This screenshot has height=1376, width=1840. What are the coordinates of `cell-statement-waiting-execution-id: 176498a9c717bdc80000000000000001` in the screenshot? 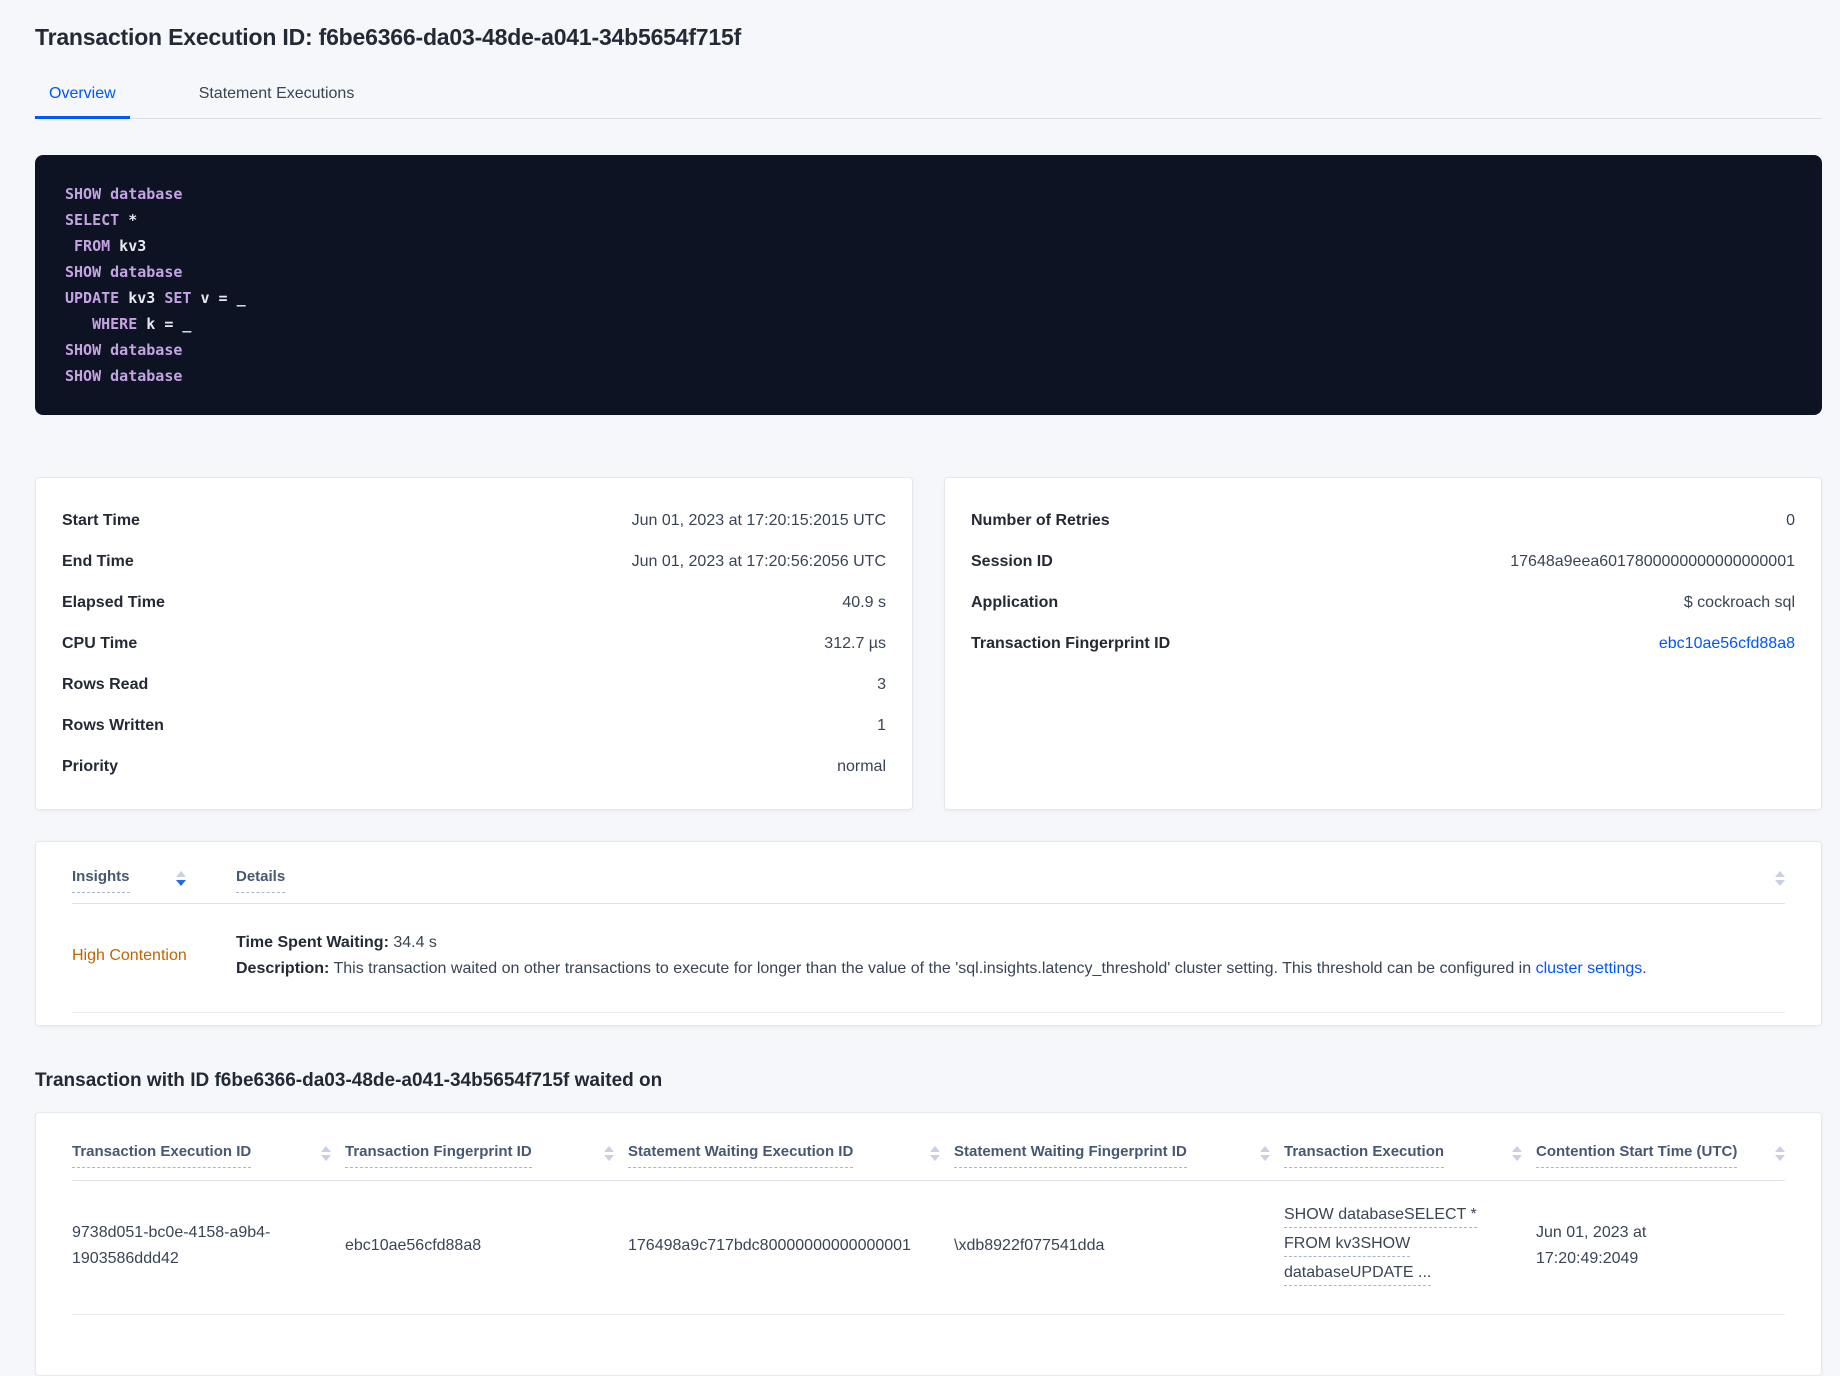 It's located at (769, 1245).